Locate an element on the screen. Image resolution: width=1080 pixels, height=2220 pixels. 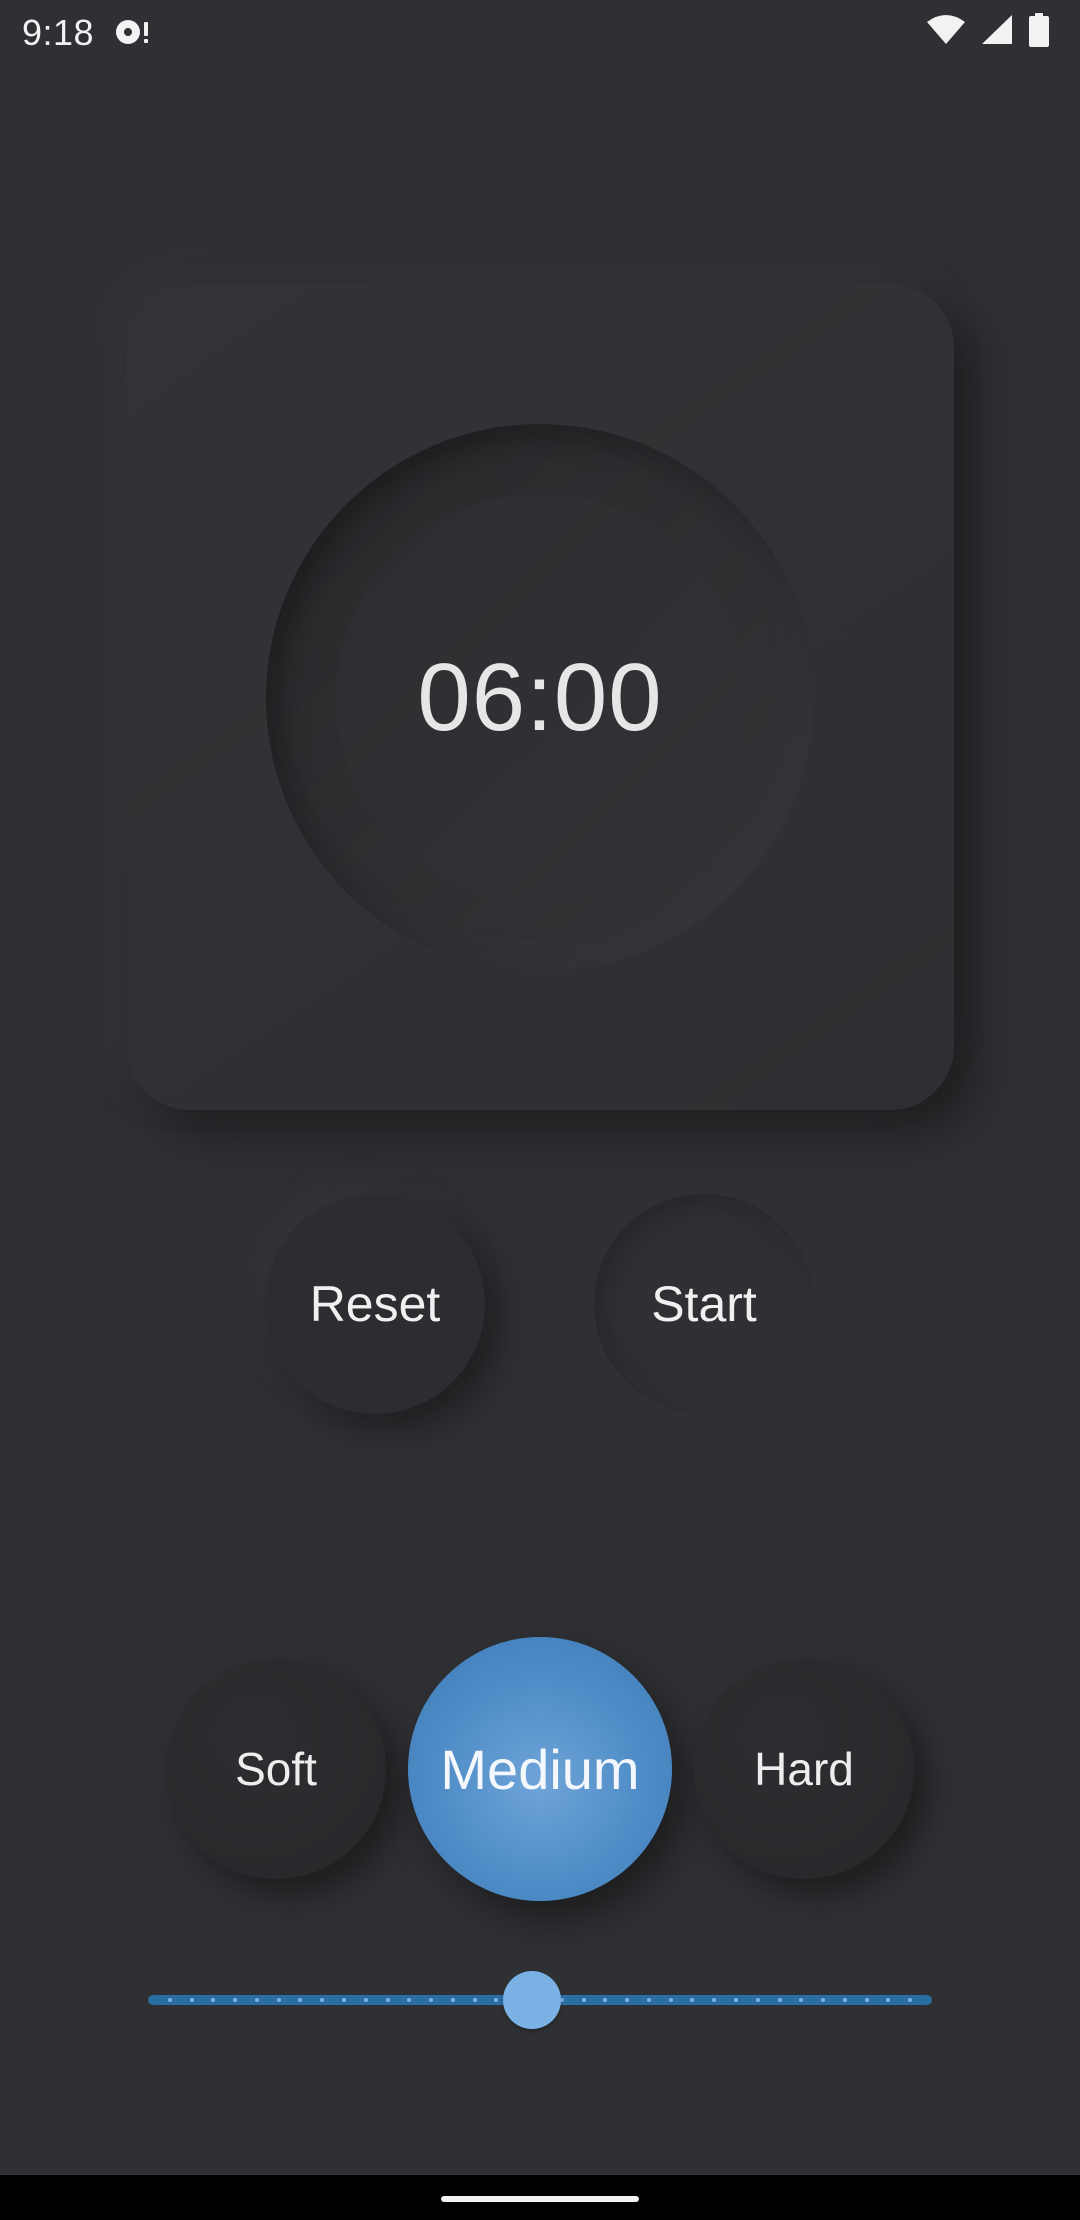
battery-icon is located at coordinates (1039, 32).